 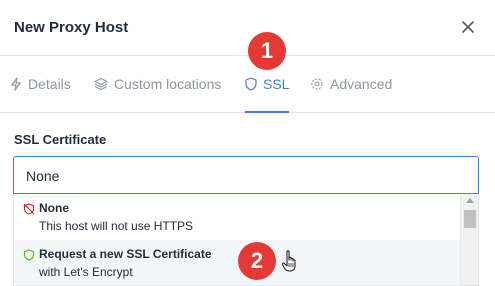 What do you see at coordinates (16, 85) in the screenshot?
I see `bolt-icon` at bounding box center [16, 85].